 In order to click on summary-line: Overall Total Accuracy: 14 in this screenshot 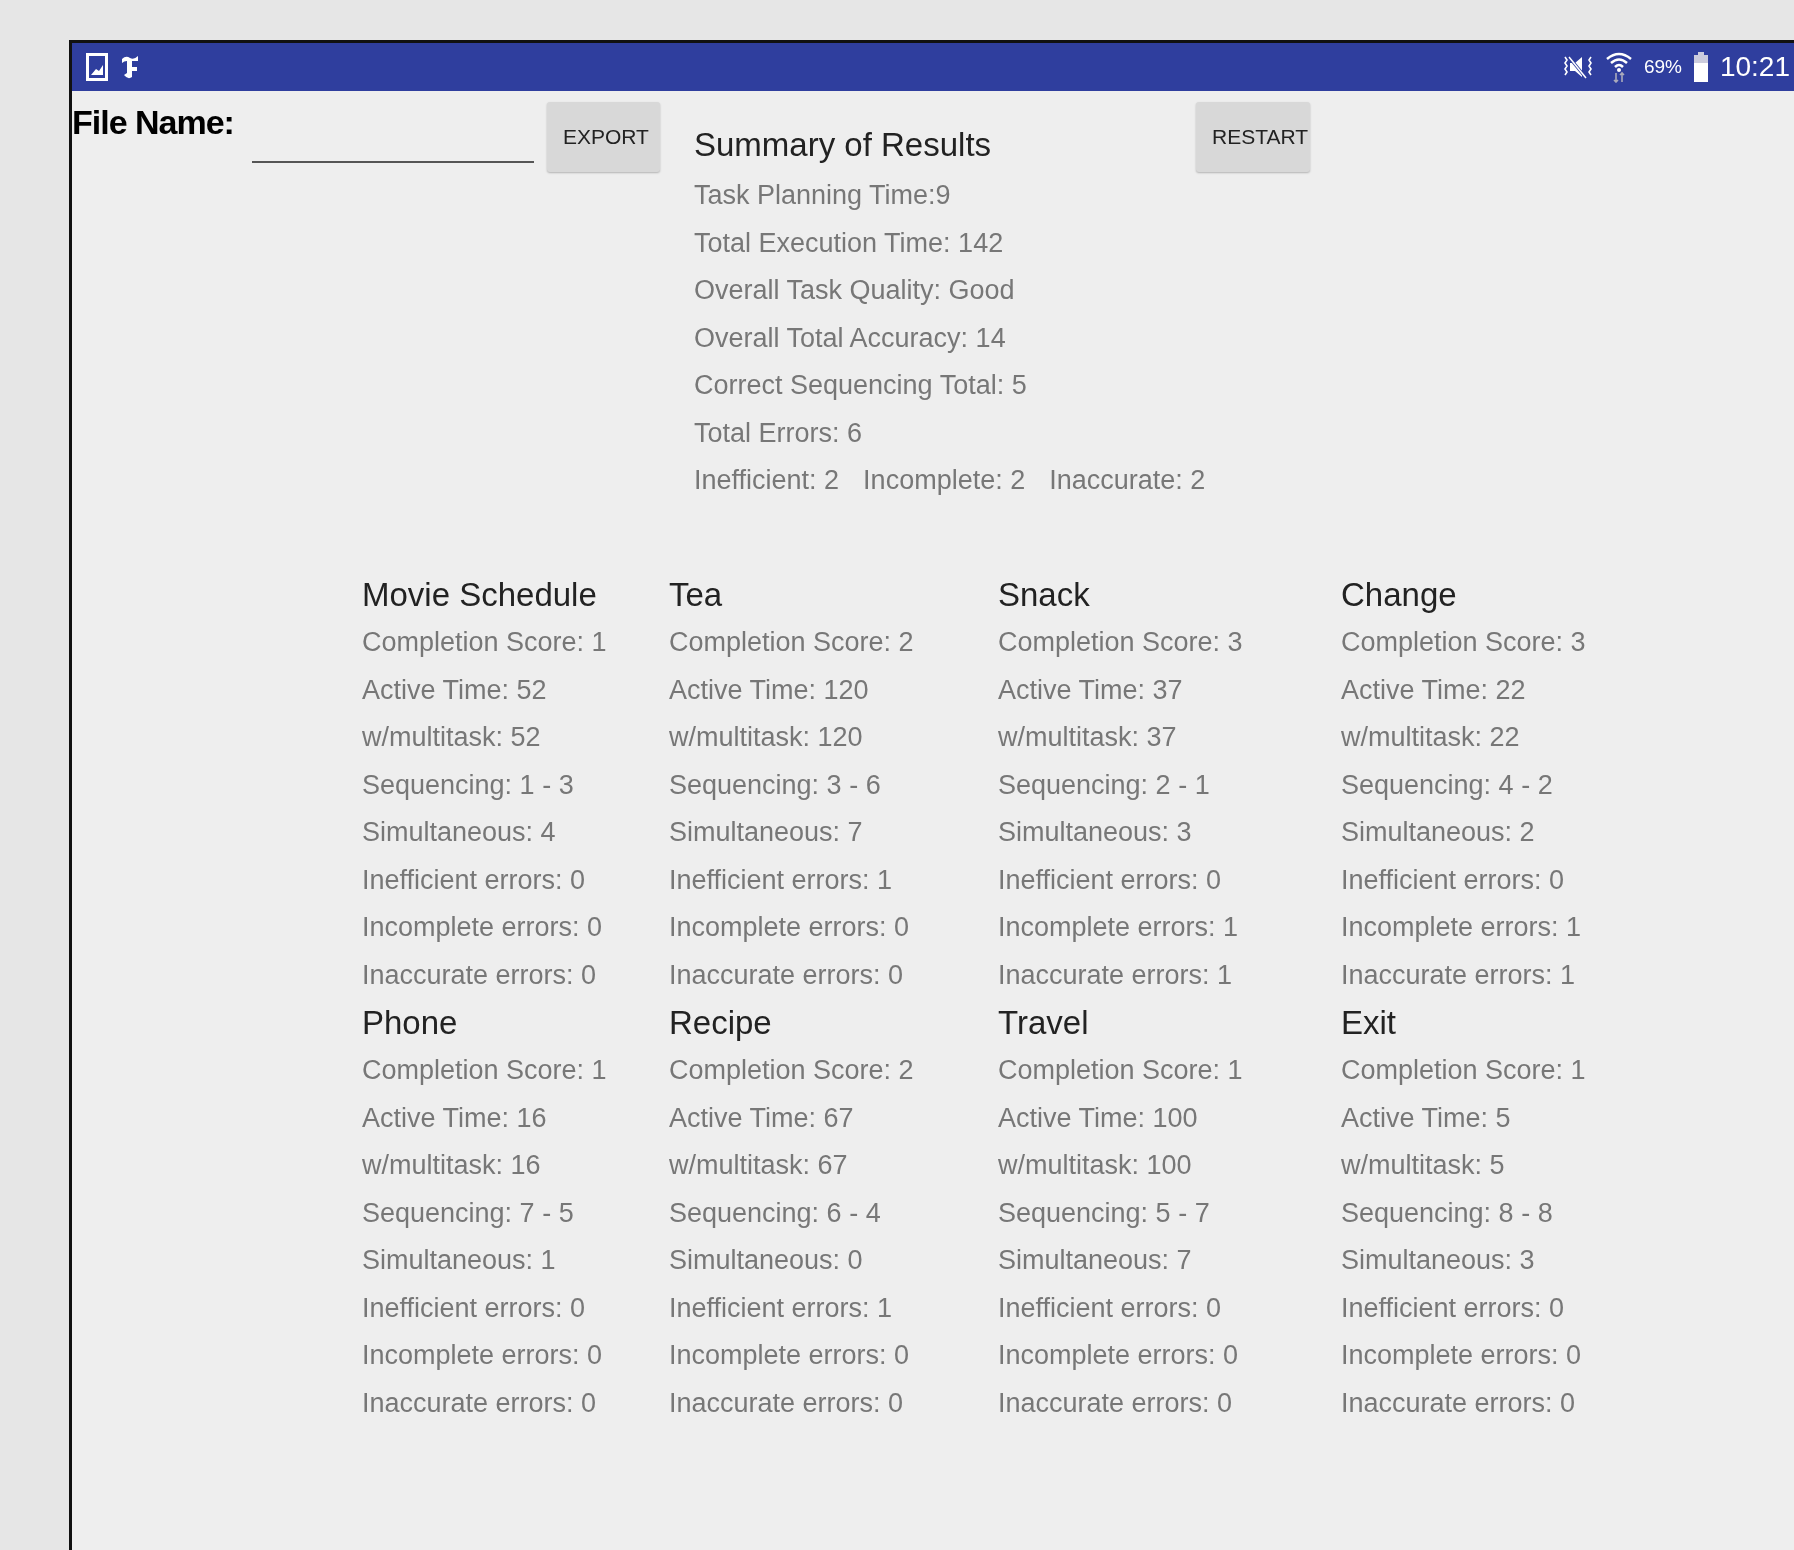, I will do `click(850, 338)`.